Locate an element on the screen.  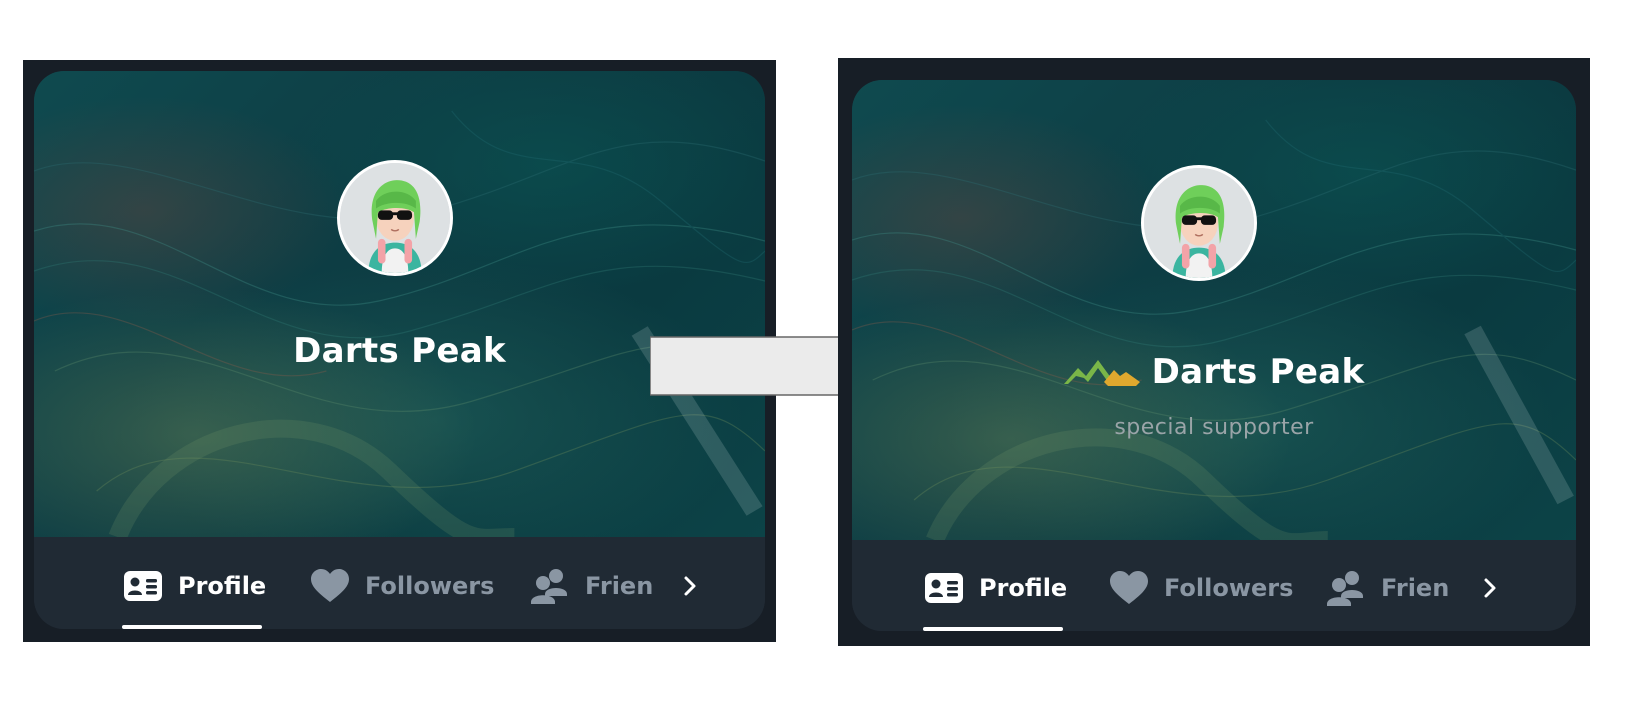
username-row: Darts Peak is located at coordinates (1214, 372).